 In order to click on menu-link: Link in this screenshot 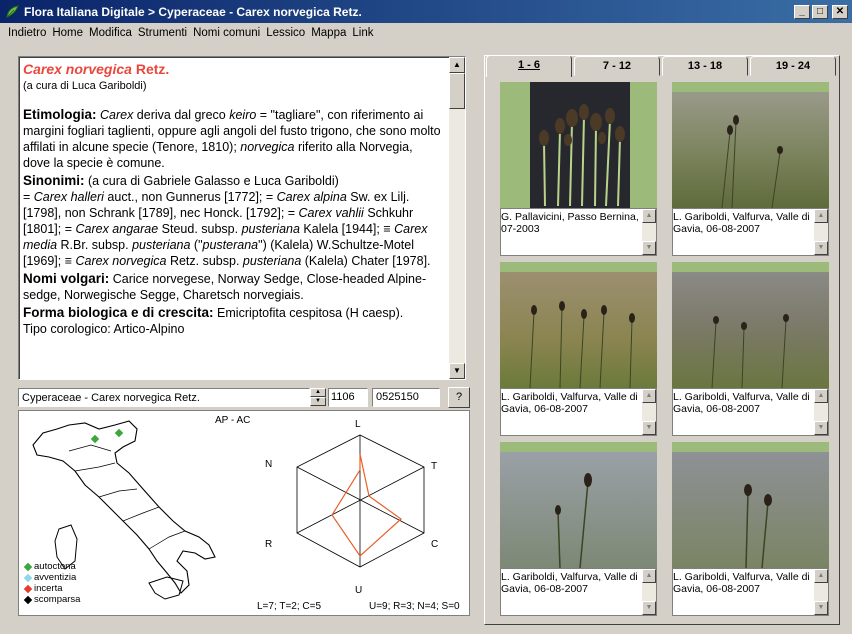, I will do `click(363, 33)`.